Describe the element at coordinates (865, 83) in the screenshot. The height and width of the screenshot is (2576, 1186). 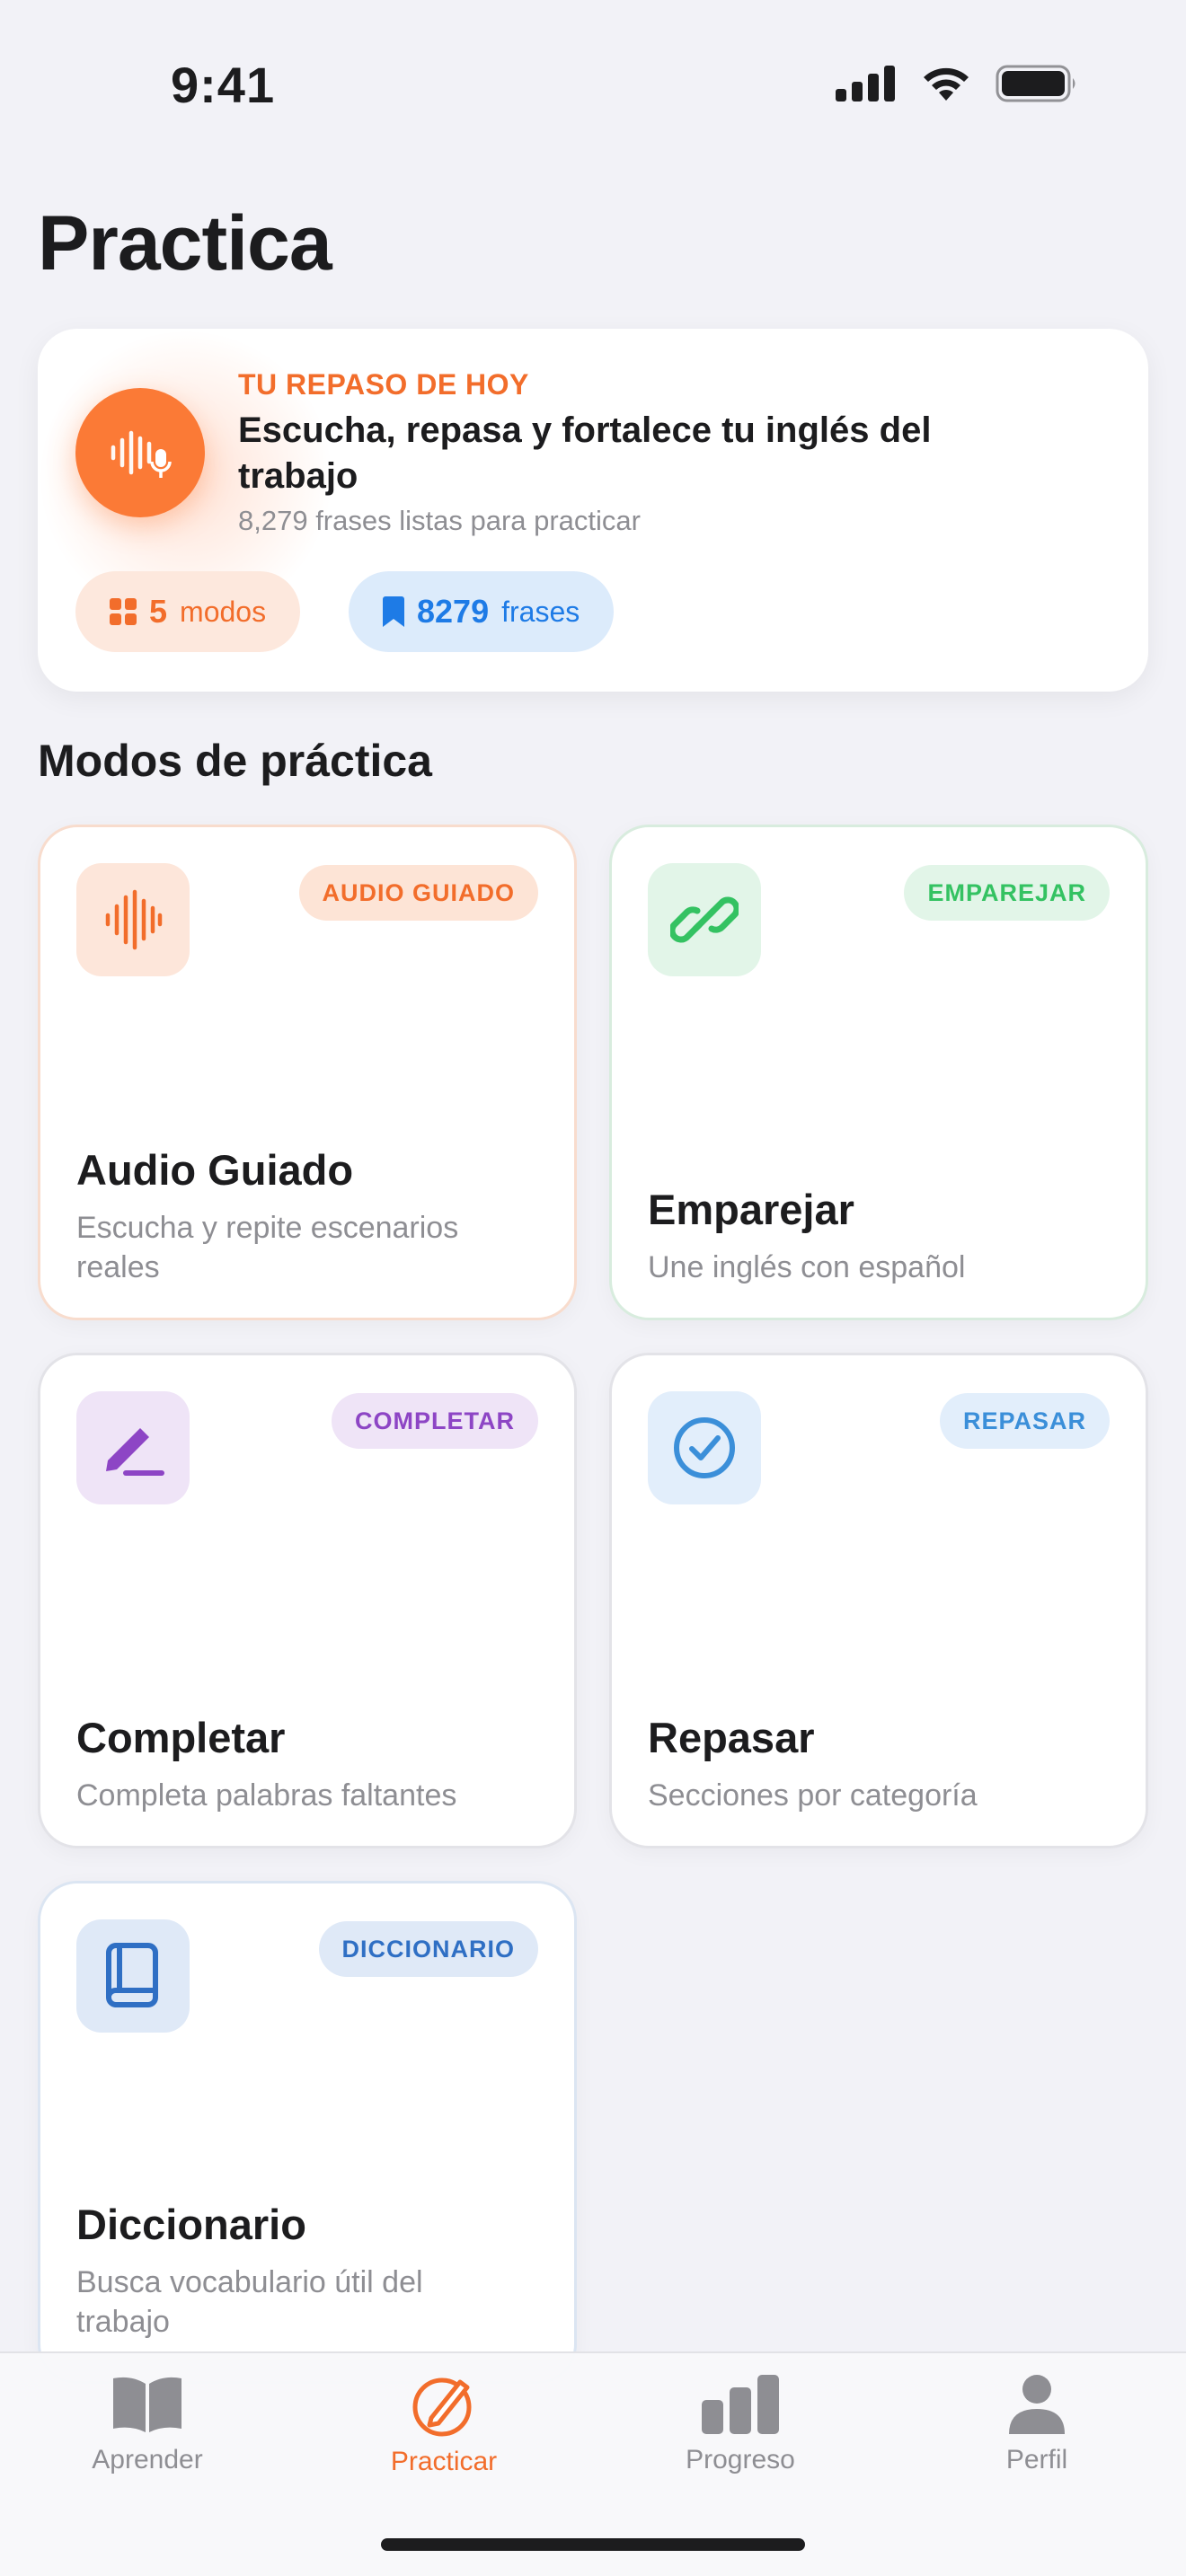
I see `cellular-signal-icon` at that location.